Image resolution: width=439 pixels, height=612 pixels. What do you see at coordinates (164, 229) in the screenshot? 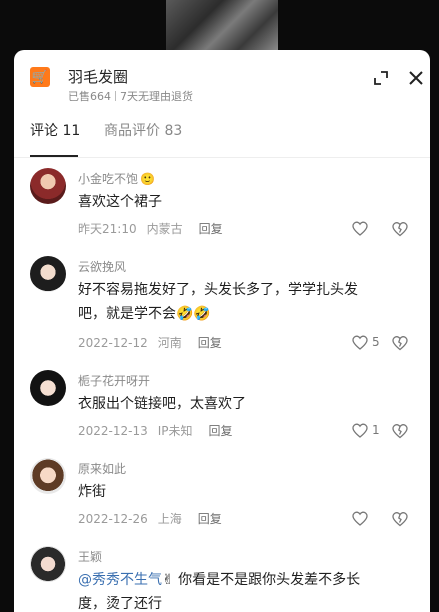
I see `comment-location: 内蒙古` at bounding box center [164, 229].